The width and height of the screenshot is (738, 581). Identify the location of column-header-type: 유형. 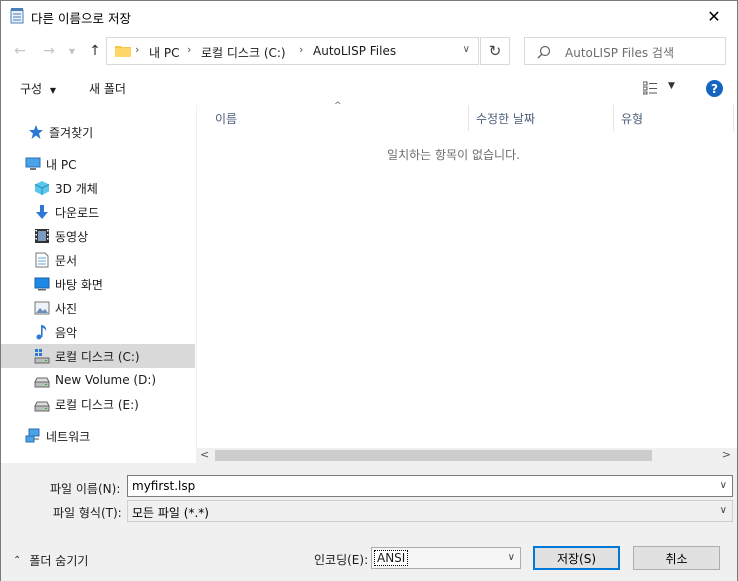
(673, 118).